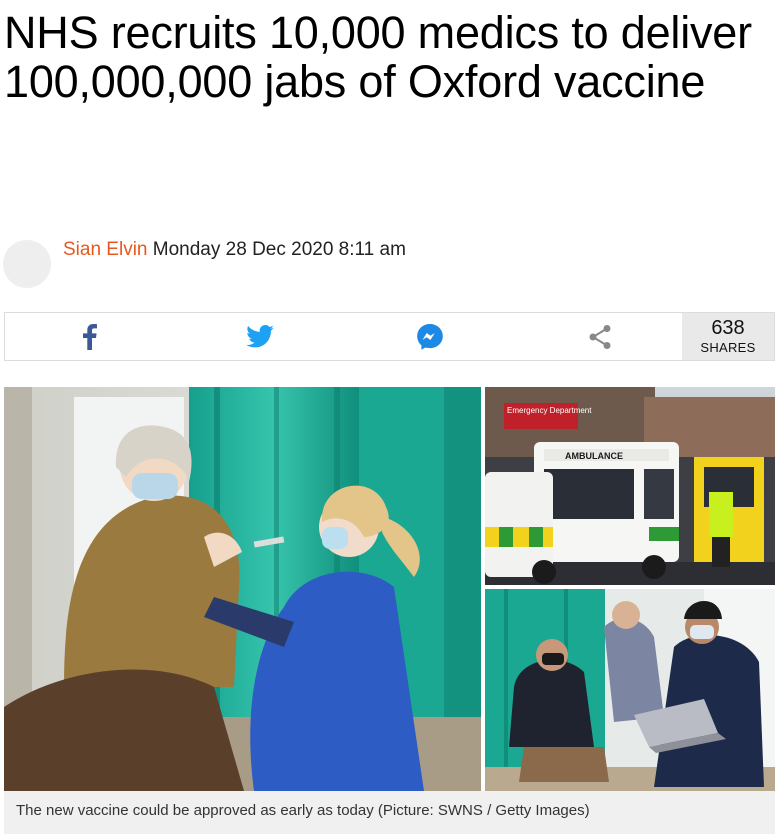 The width and height of the screenshot is (779, 837). I want to click on twitter-icon, so click(260, 336).